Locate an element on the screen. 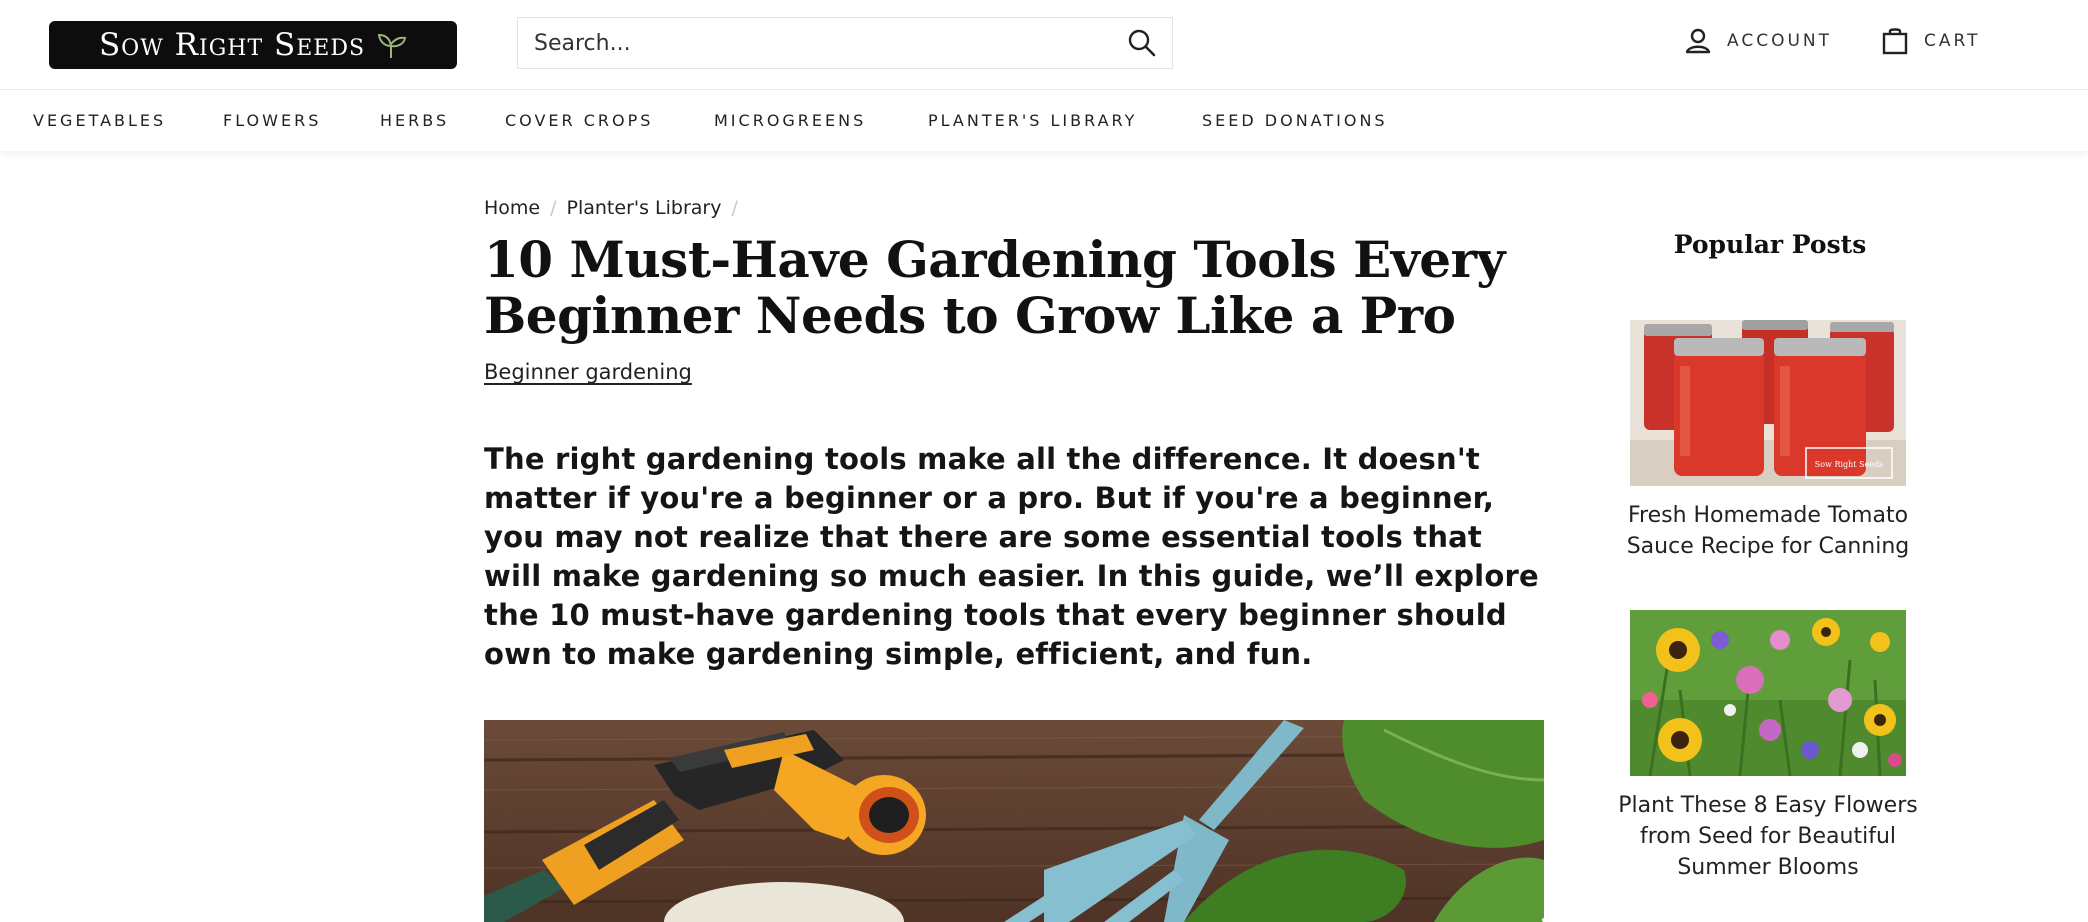 This screenshot has height=922, width=2088. nav-item-cover-crops: COVER CROPS is located at coordinates (579, 120).